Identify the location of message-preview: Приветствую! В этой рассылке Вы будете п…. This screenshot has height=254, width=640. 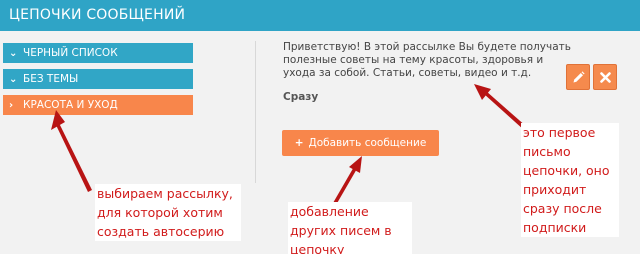
(427, 60).